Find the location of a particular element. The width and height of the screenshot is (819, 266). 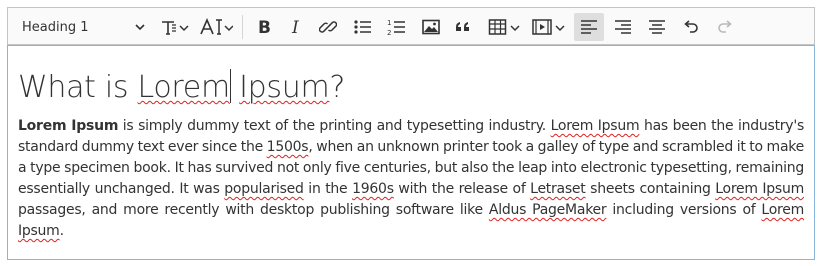

table-icon is located at coordinates (504, 27).